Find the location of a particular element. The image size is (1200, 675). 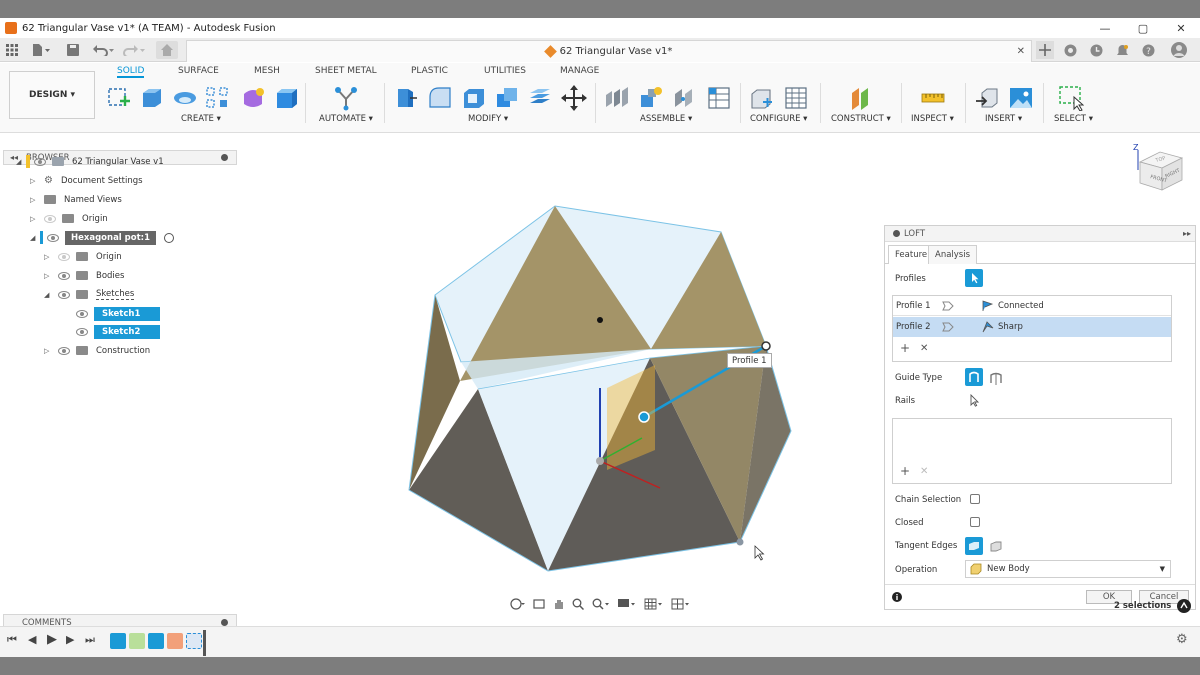

timeline-settings-gear-icon: ⚙ is located at coordinates (1182, 639).